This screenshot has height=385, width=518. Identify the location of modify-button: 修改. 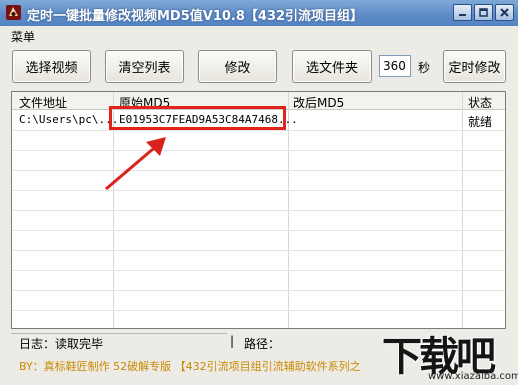
(237, 66).